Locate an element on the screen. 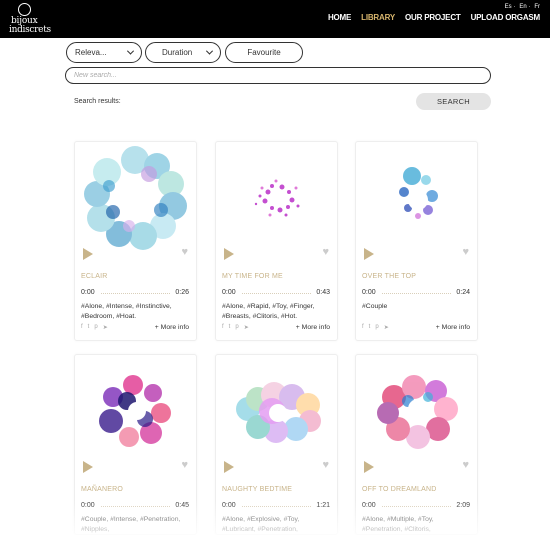 This screenshot has height=535, width=550. nav-home: HOME is located at coordinates (339, 17).